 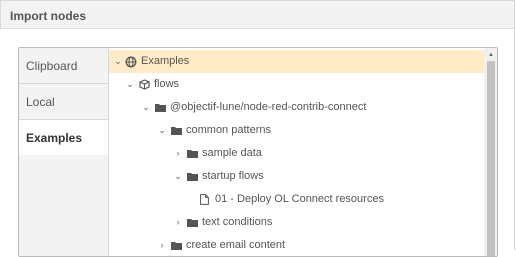 I want to click on tree-item-deploy-resources: 01 - Deploy OL Connect resources, so click(x=296, y=199).